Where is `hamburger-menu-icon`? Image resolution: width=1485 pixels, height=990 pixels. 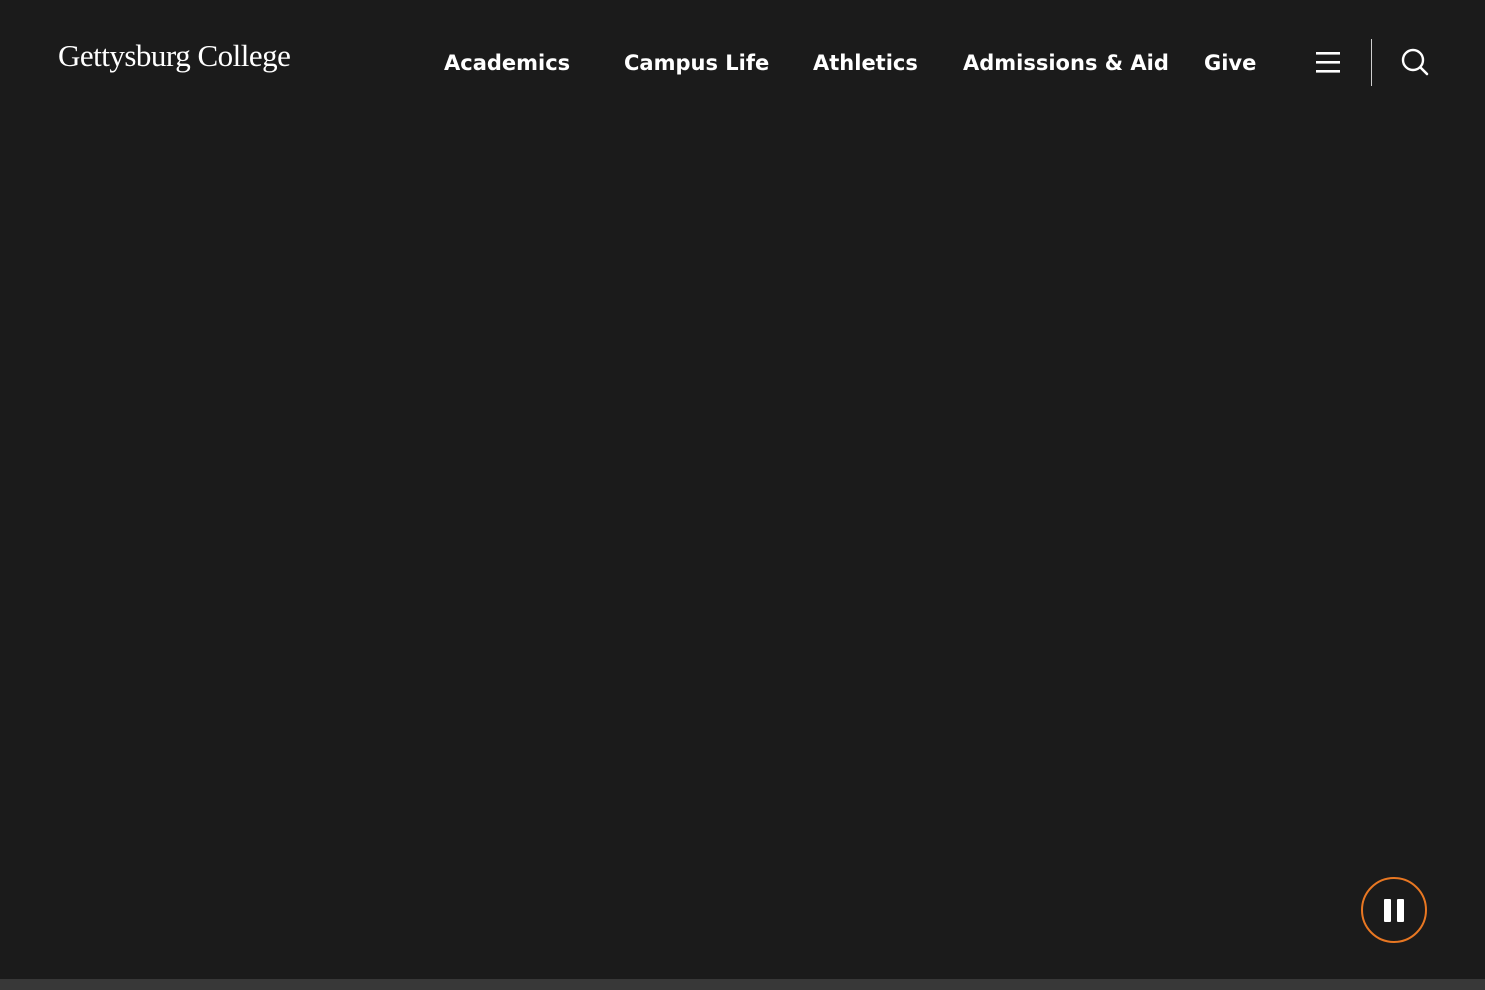 hamburger-menu-icon is located at coordinates (1328, 62).